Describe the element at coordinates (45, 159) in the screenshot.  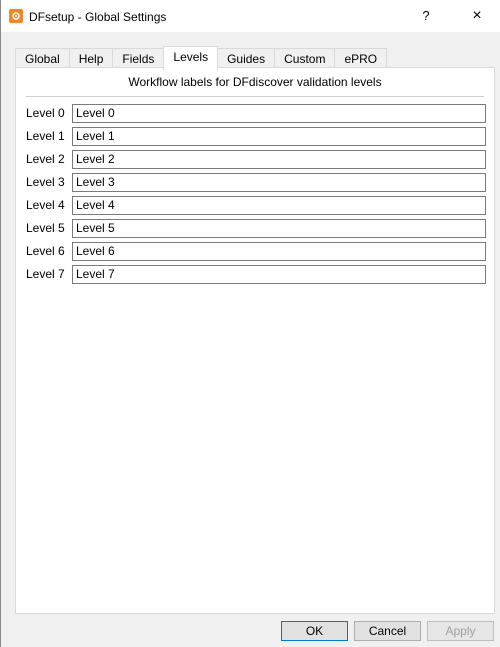
I see `level-label: Level 2` at that location.